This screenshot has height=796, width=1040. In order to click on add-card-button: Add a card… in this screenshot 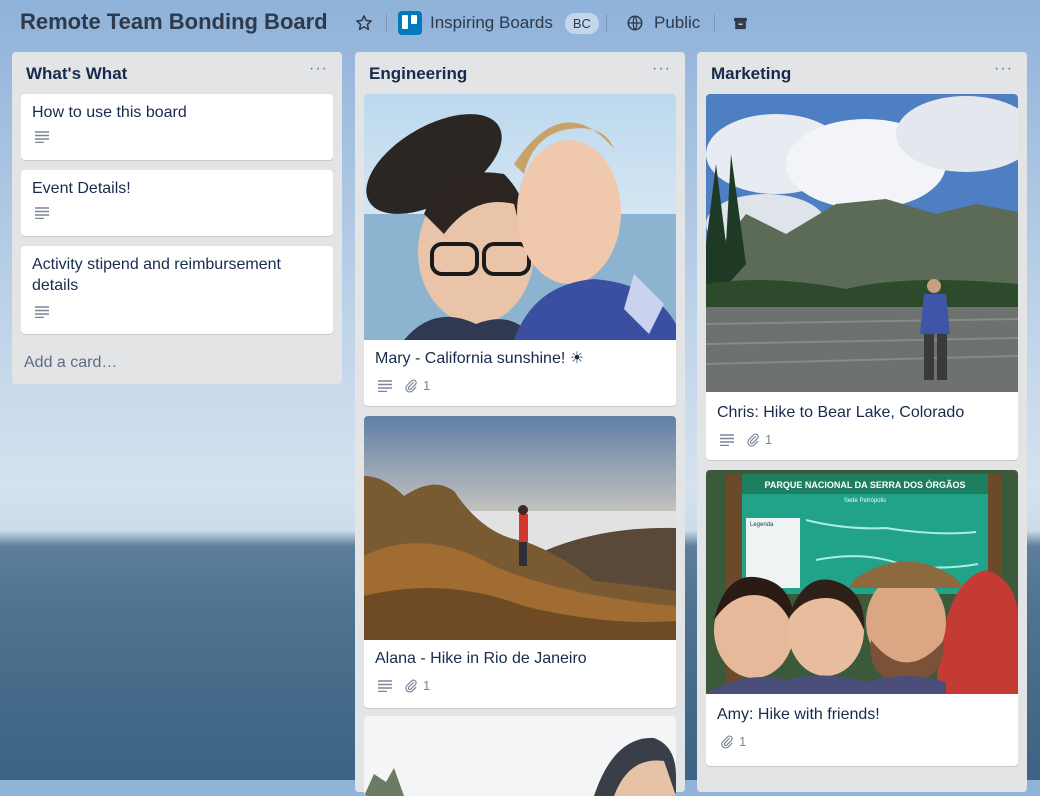, I will do `click(70, 363)`.